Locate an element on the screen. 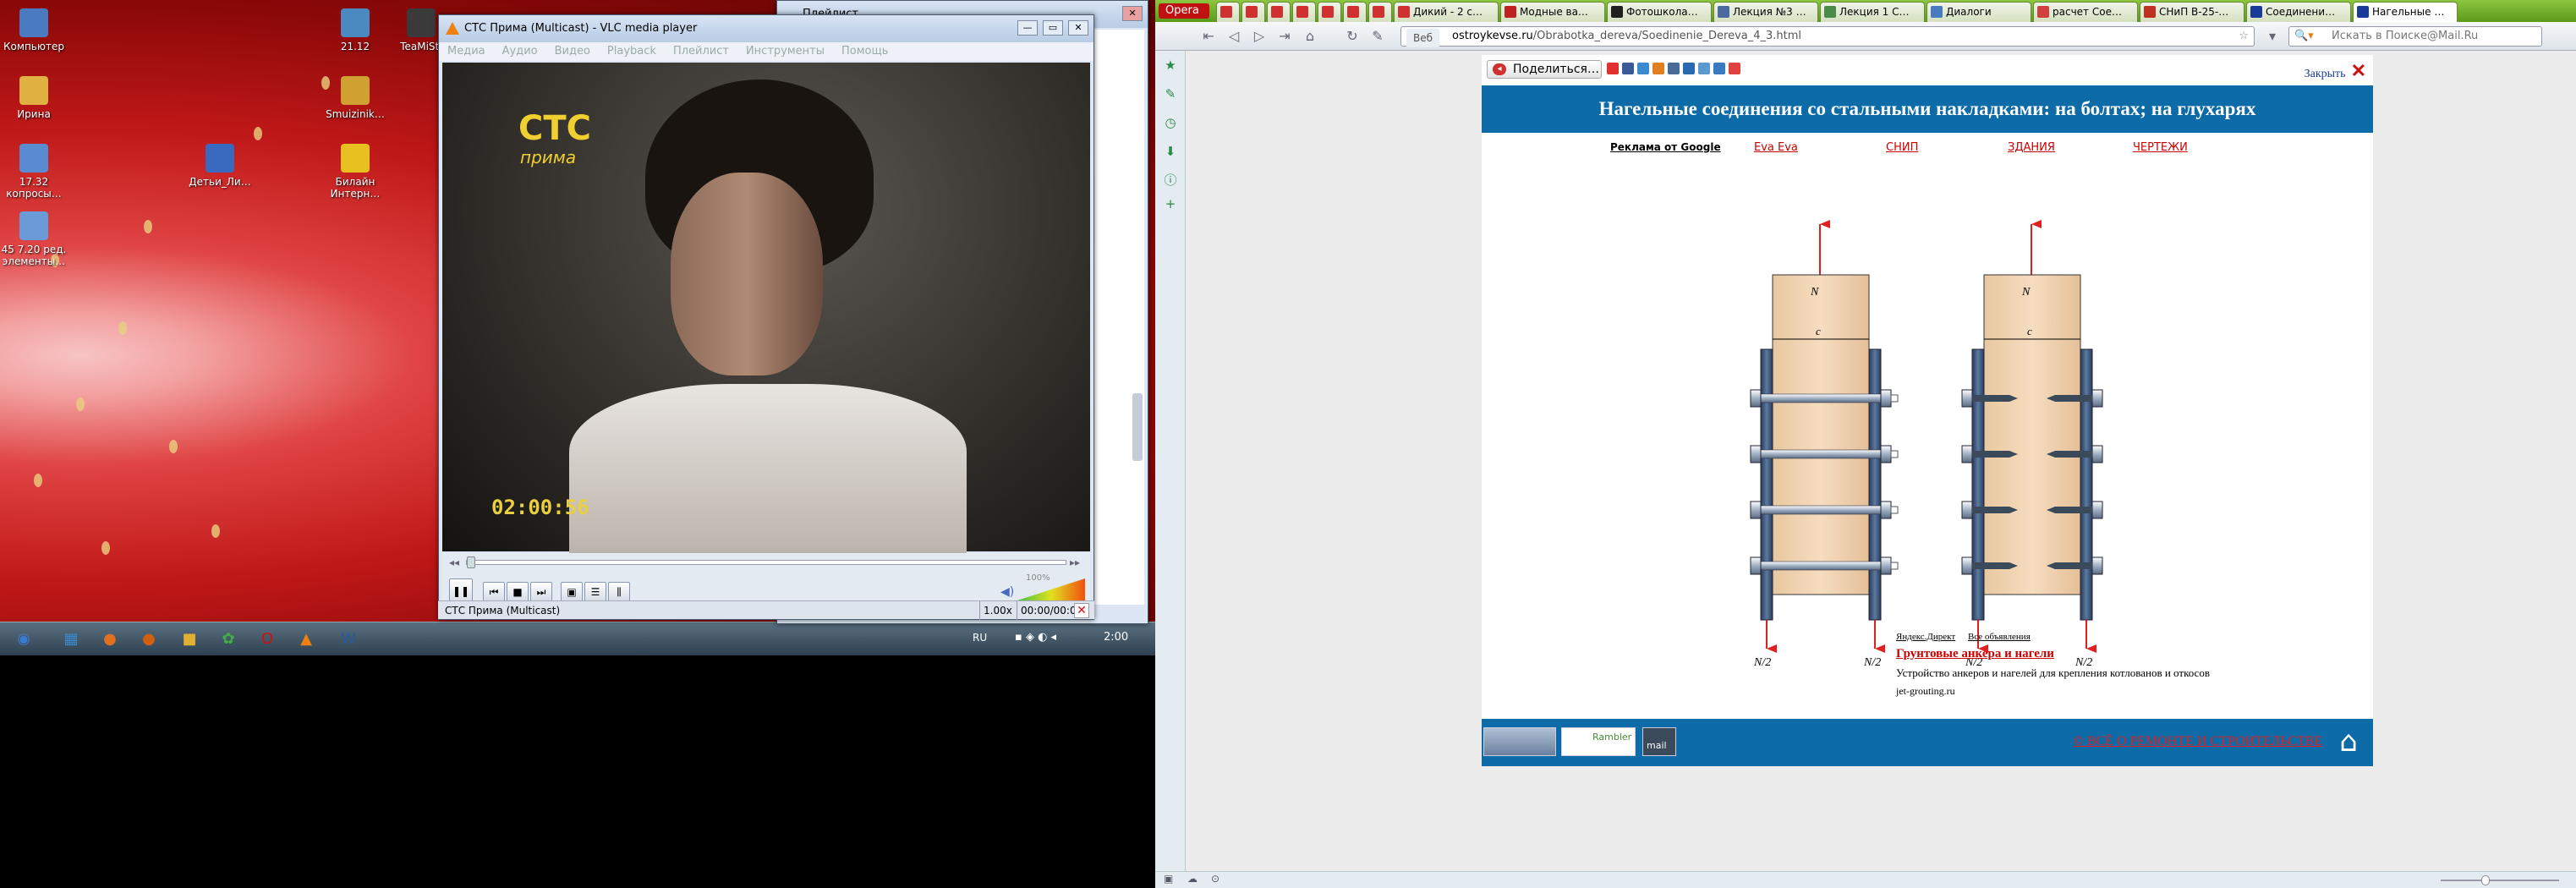 The width and height of the screenshot is (2576, 888). stop-button: ■ is located at coordinates (518, 592).